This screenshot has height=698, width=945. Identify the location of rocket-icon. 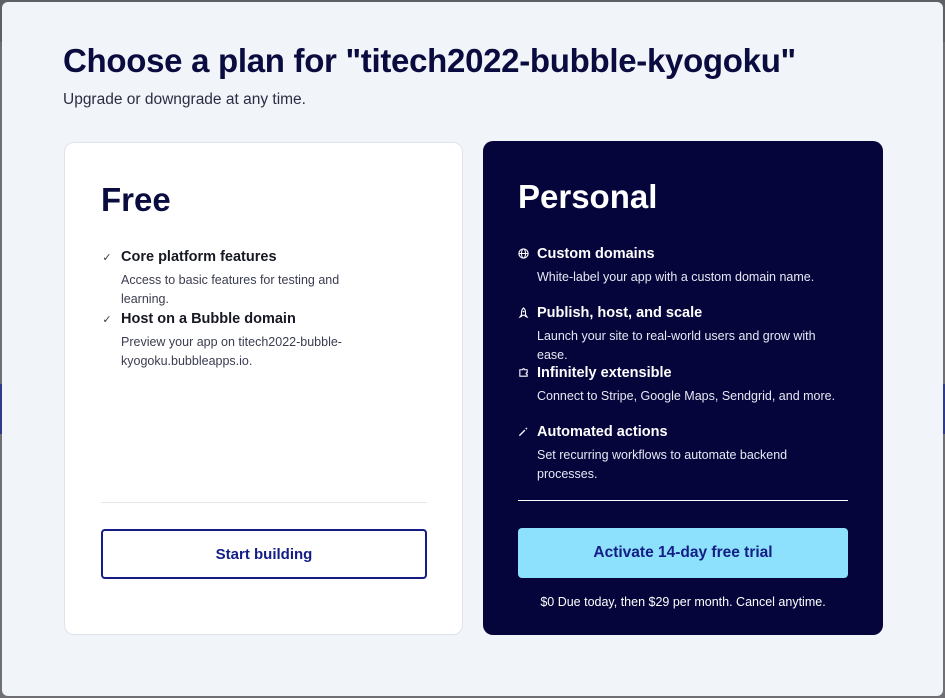
(523, 314).